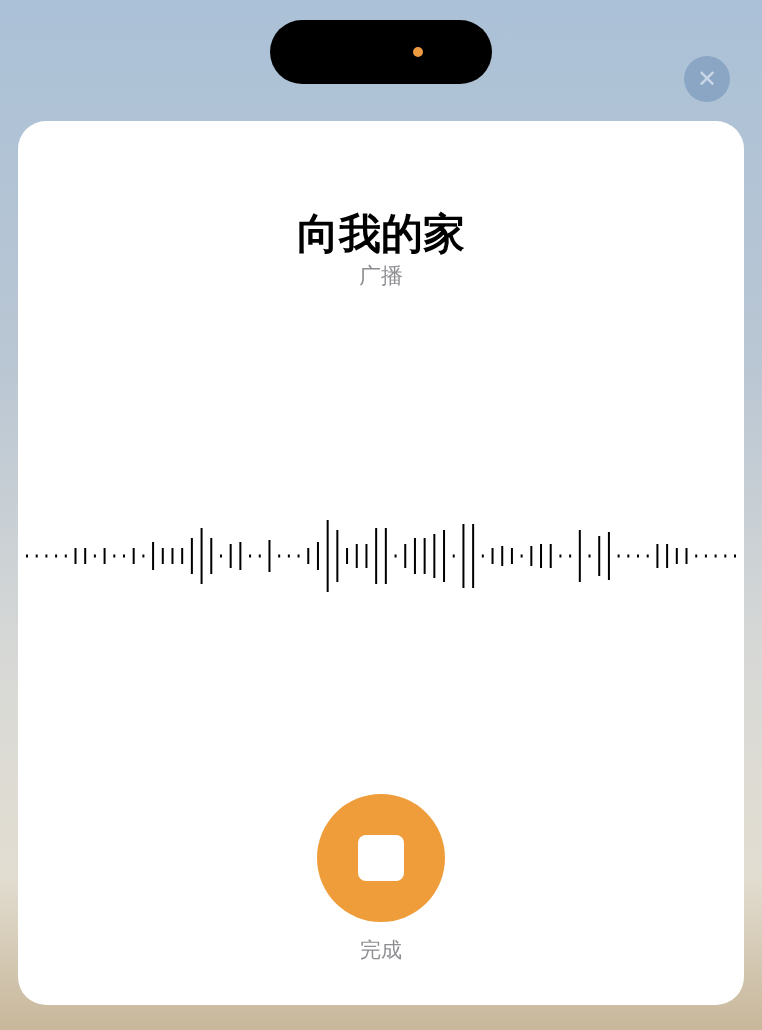  I want to click on stop-icon, so click(381, 858).